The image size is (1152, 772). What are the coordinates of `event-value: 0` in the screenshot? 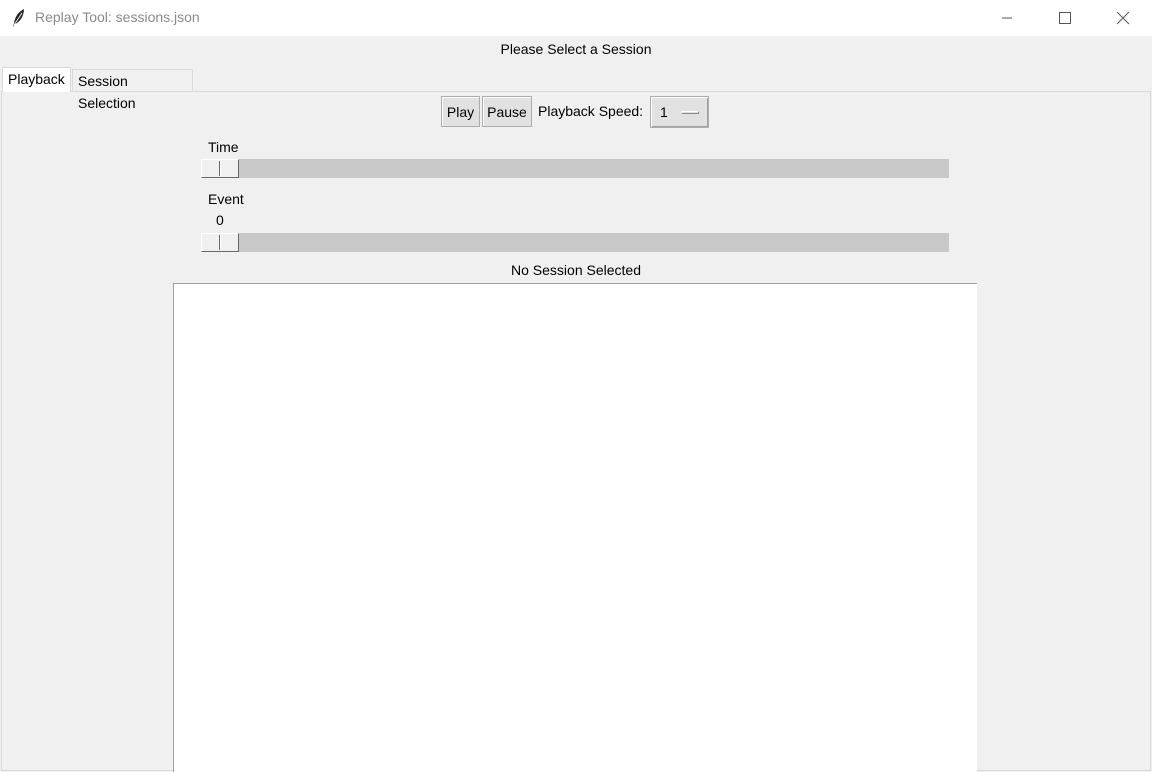 It's located at (220, 220).